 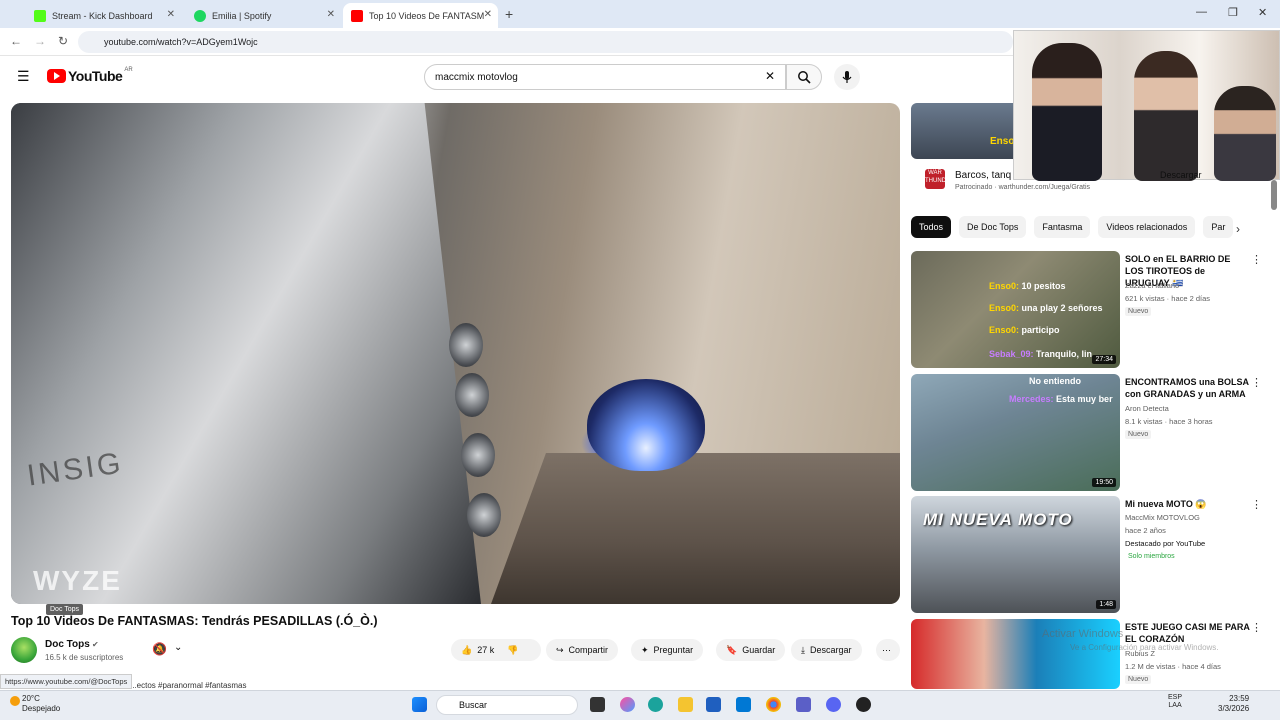 What do you see at coordinates (178, 647) in the screenshot?
I see `chevron-down-icon: ⌄` at bounding box center [178, 647].